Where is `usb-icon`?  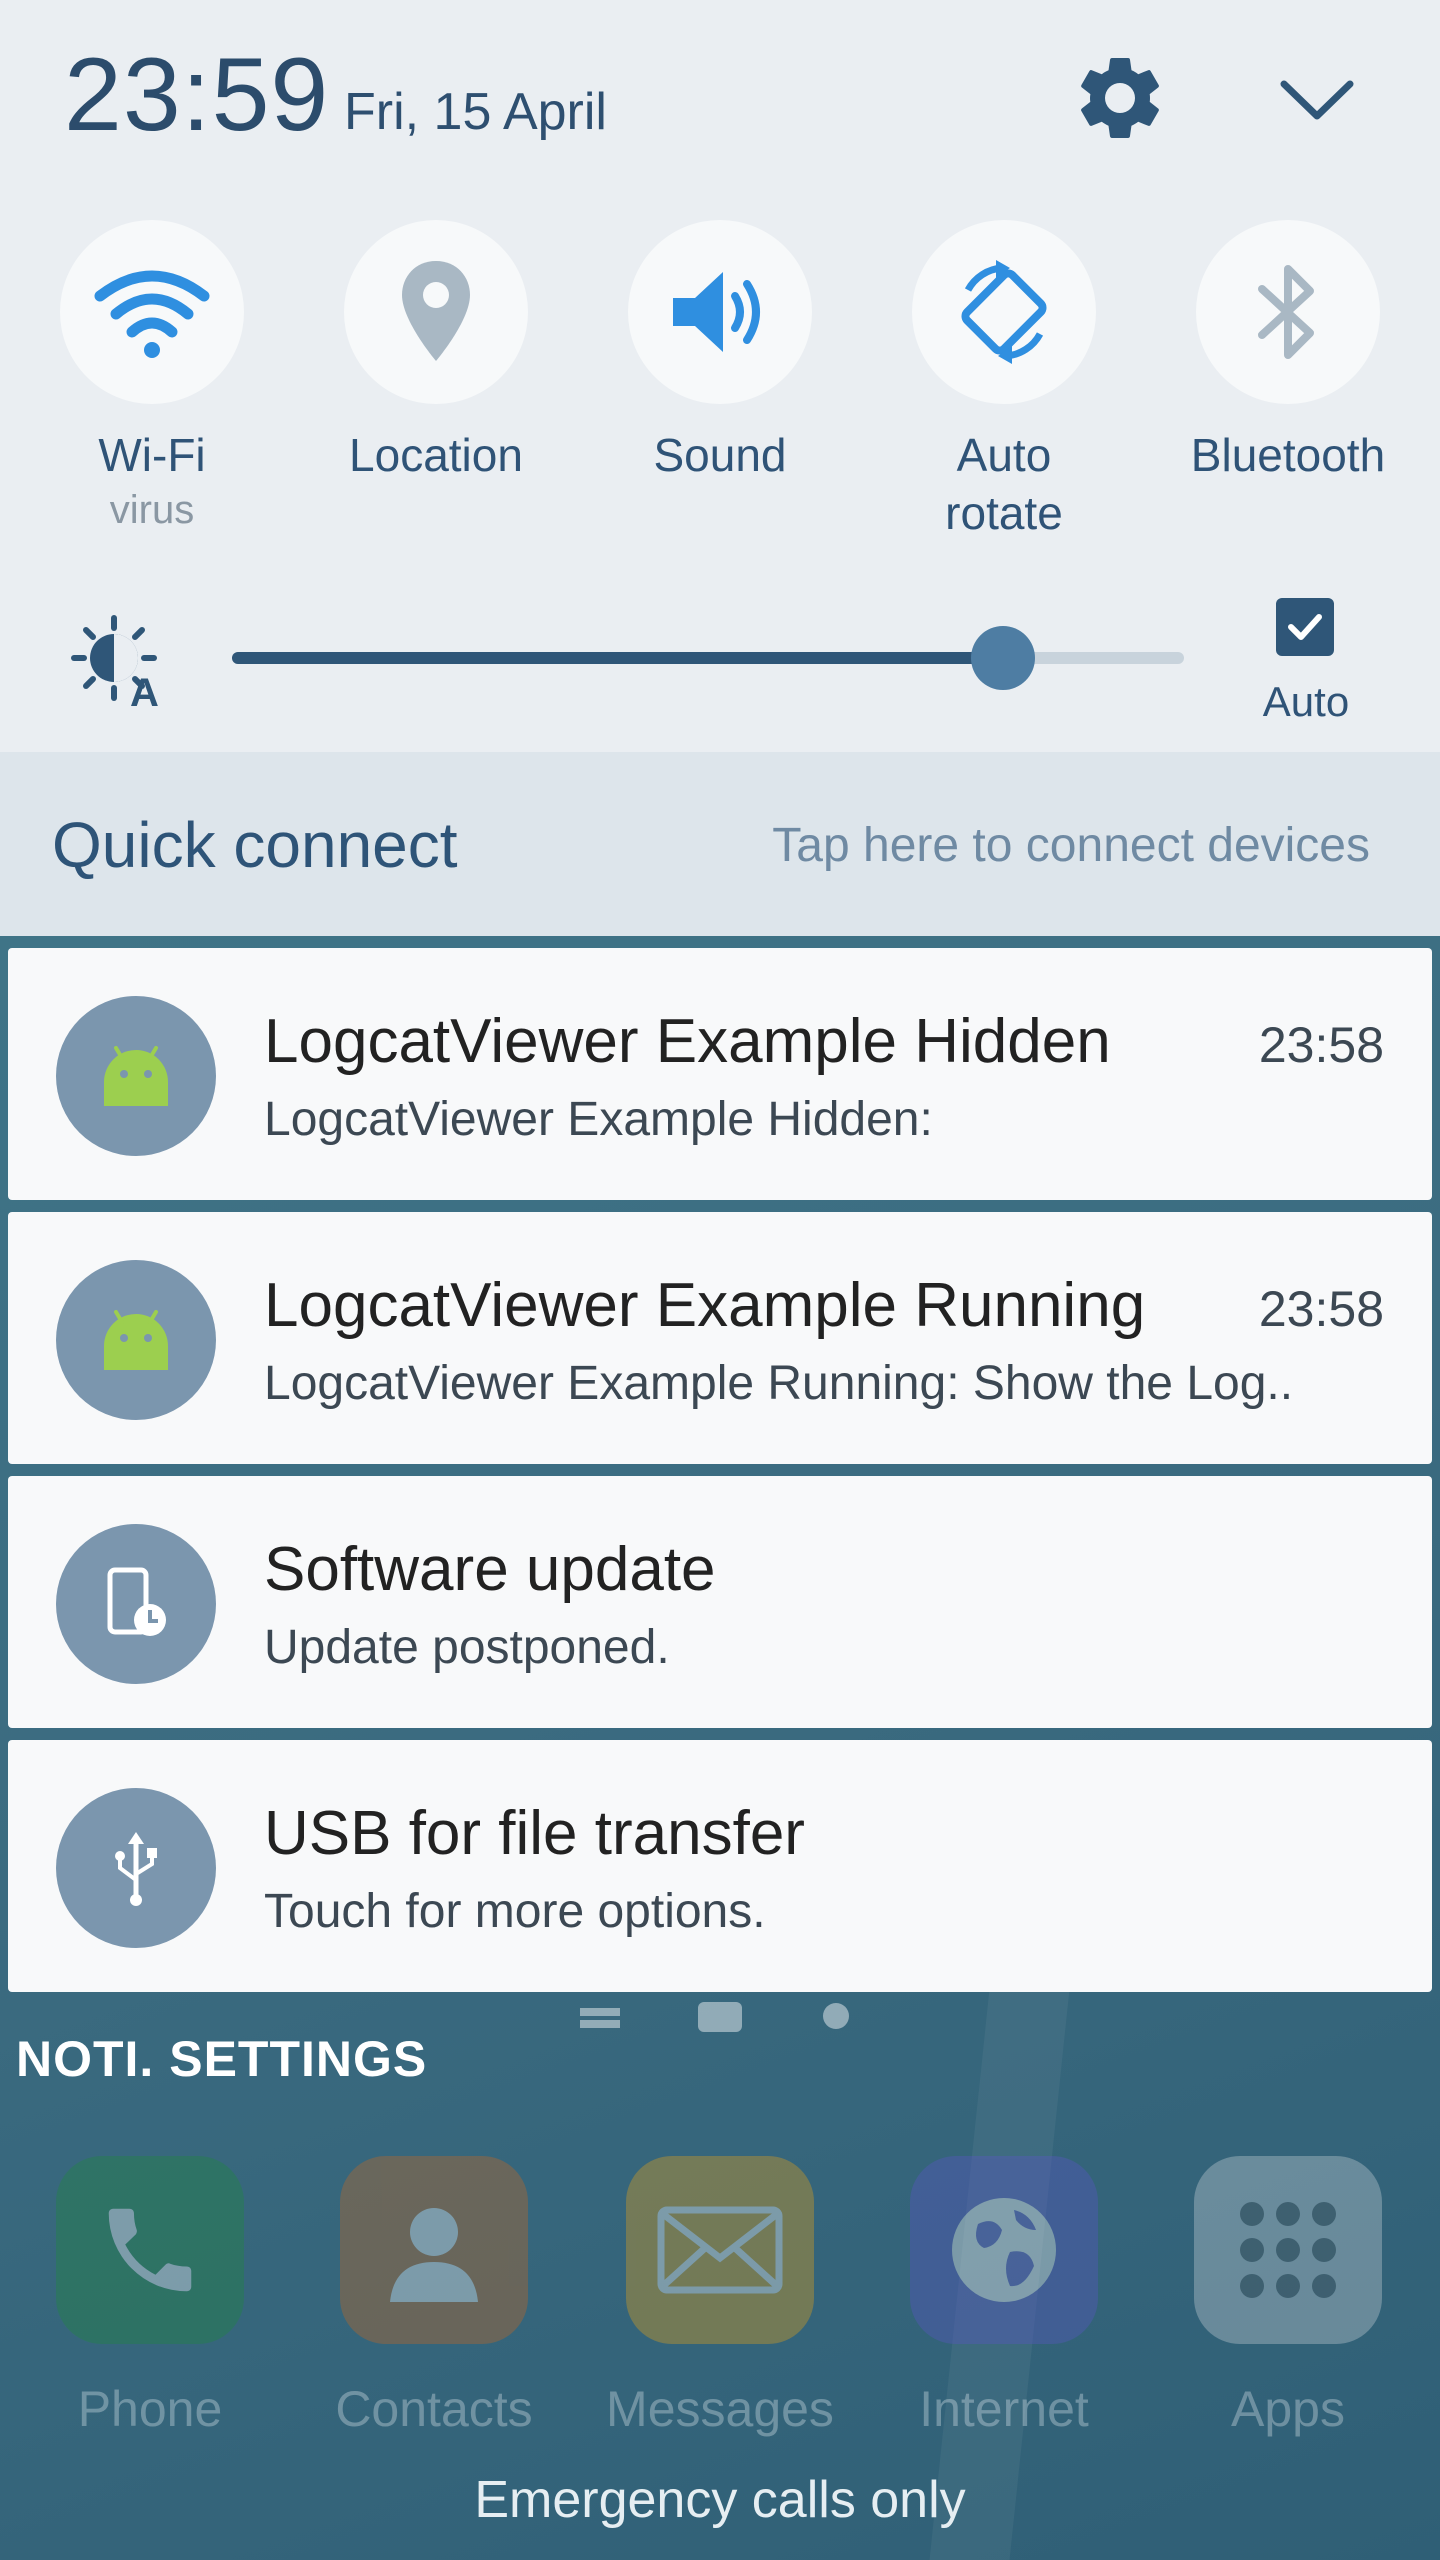 usb-icon is located at coordinates (136, 1869).